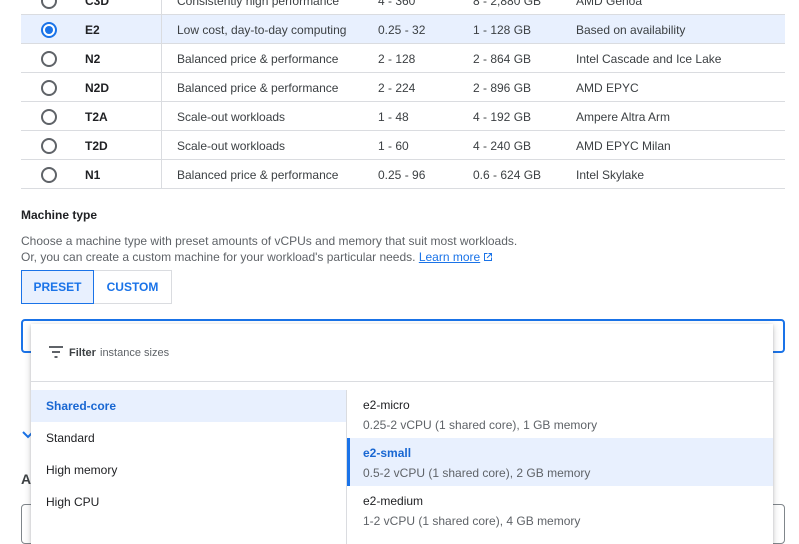 The width and height of the screenshot is (799, 544). I want to click on category-high-cpu: High CPU, so click(188, 502).